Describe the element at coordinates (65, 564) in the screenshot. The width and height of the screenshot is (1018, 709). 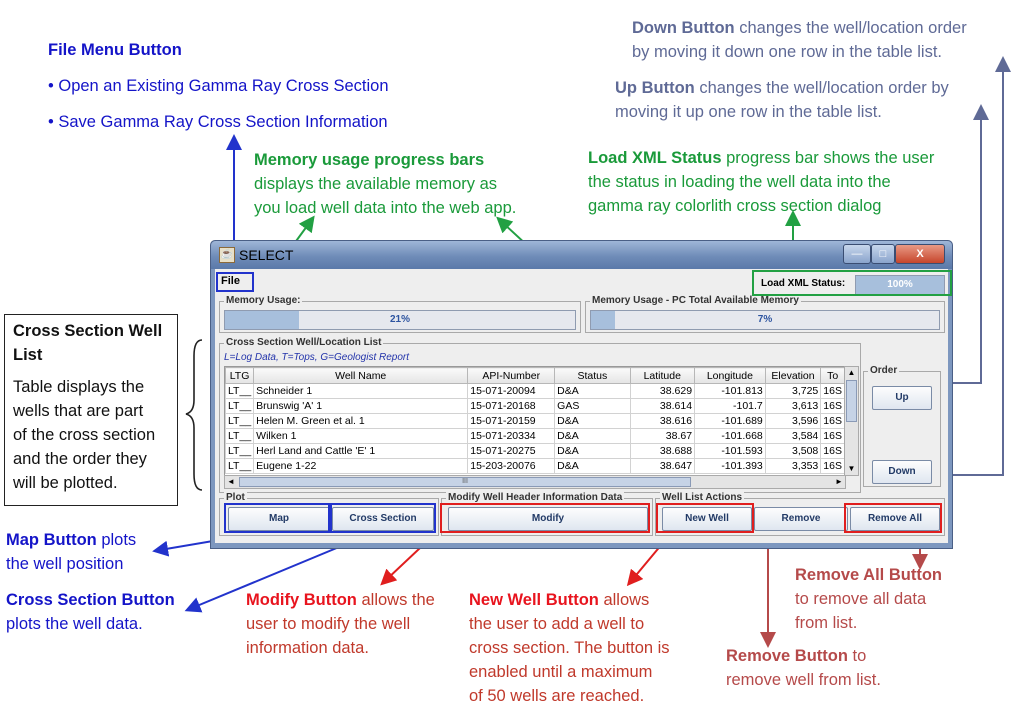
I see `annotation-text: the well position` at that location.